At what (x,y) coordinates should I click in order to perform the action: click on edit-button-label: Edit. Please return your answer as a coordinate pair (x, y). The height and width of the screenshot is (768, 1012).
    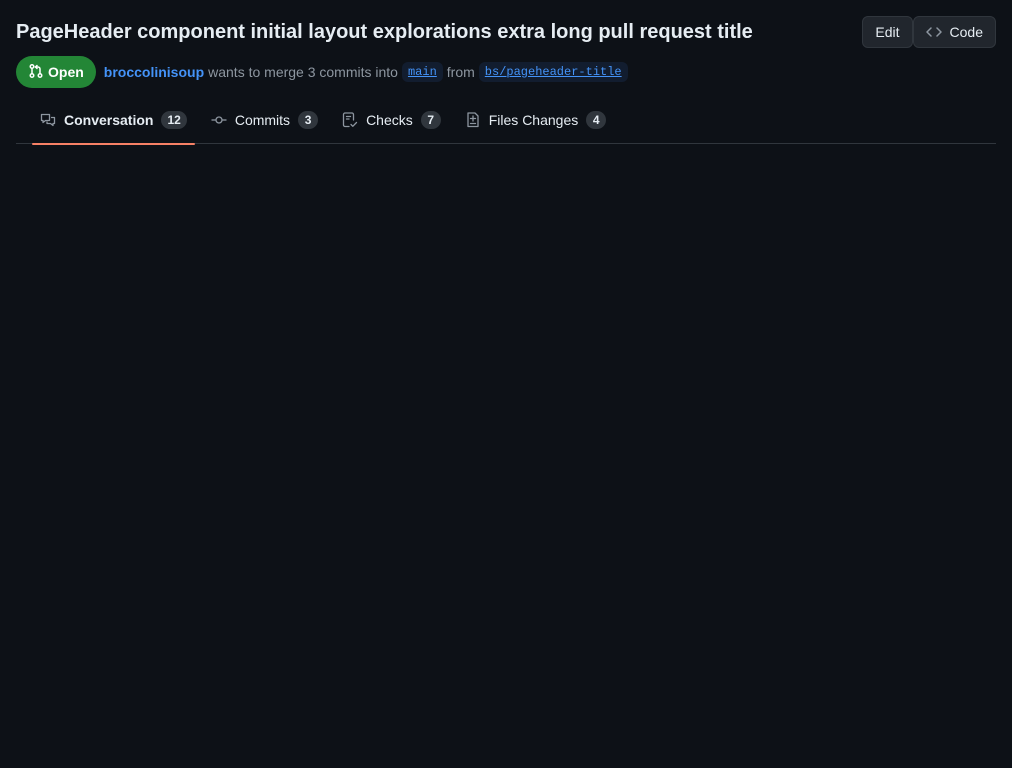
    Looking at the image, I should click on (887, 32).